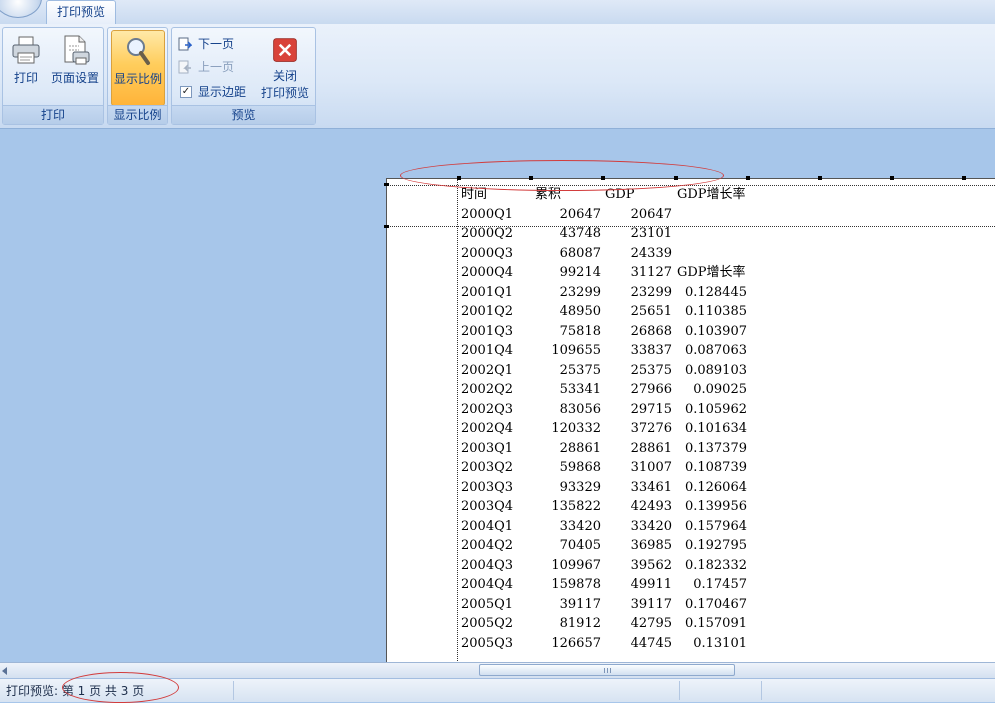  Describe the element at coordinates (651, 506) in the screenshot. I see `sheet-cell: 42493` at that location.